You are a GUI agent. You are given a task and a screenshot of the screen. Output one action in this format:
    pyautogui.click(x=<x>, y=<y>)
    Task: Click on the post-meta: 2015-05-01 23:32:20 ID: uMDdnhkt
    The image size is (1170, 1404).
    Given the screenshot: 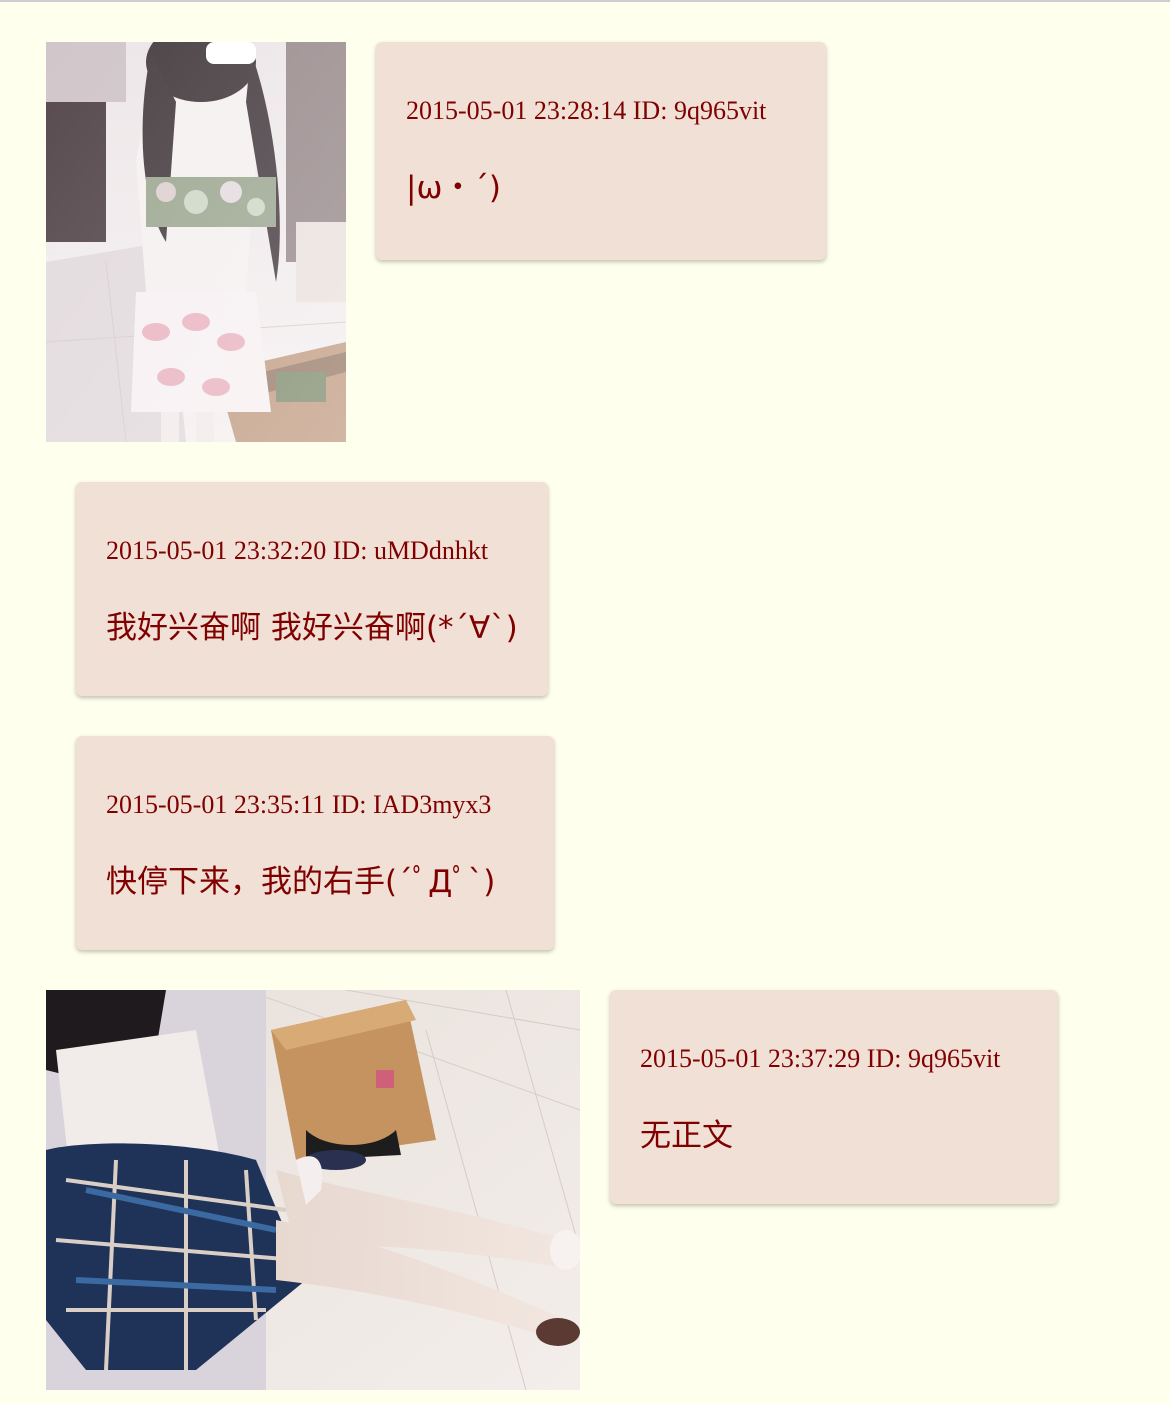 What is the action you would take?
    pyautogui.click(x=297, y=551)
    